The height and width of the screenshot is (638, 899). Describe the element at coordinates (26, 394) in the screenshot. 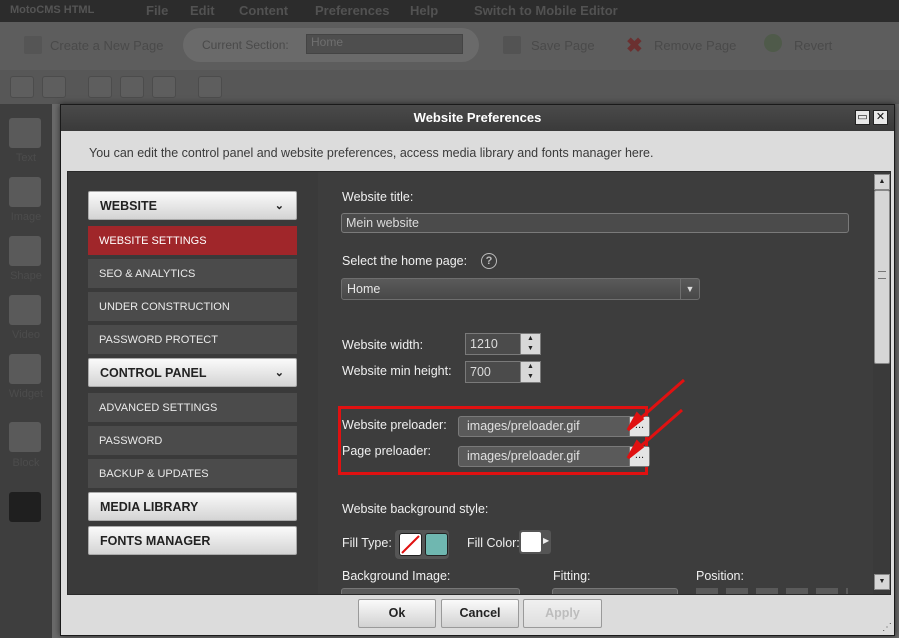

I see `widget-tool-label: Widget` at that location.